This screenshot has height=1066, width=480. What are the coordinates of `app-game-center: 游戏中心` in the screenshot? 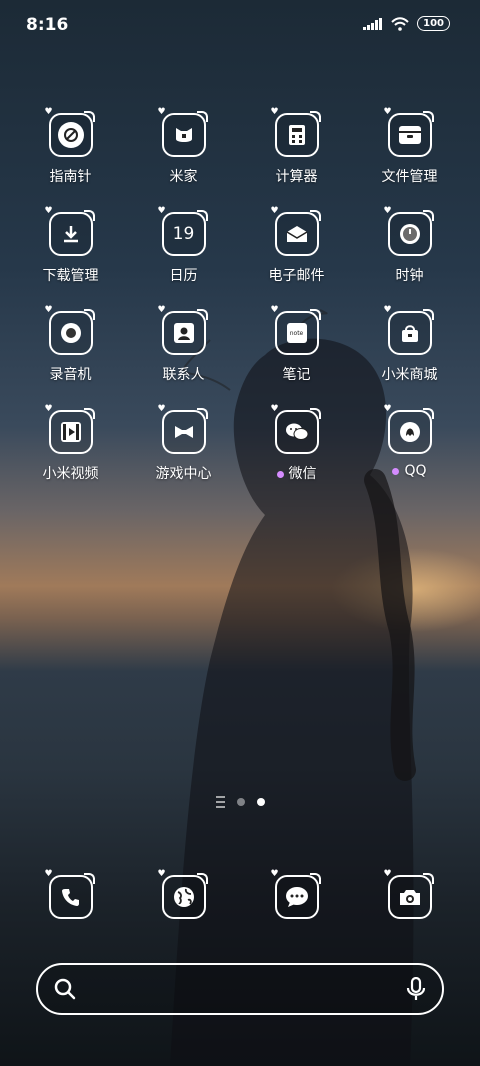 It's located at (183, 443).